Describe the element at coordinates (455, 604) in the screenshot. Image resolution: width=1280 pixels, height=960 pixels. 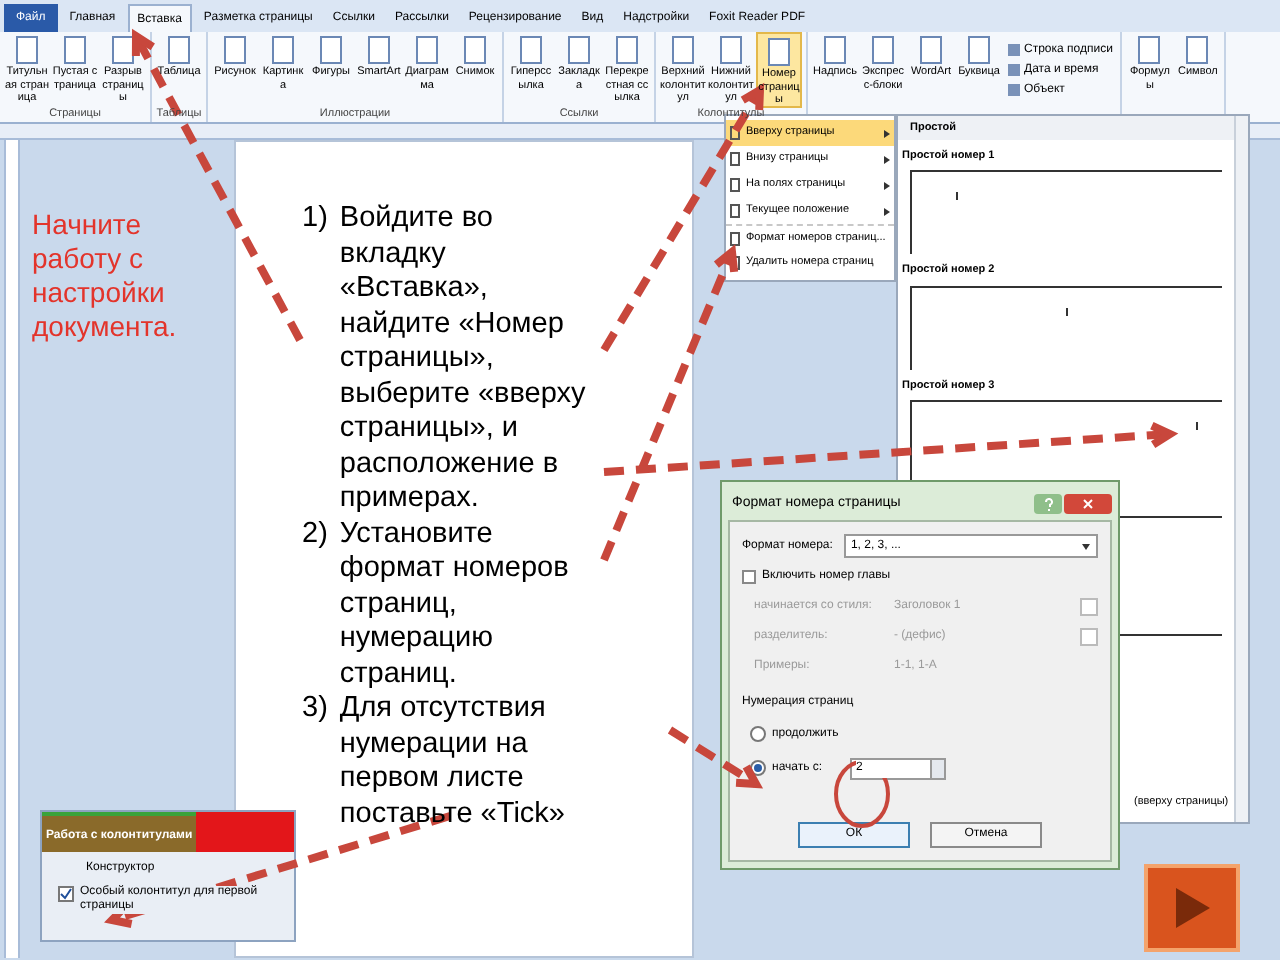
I see `list-text: Установите формат номеров страниц, нумерацию страниц.` at that location.